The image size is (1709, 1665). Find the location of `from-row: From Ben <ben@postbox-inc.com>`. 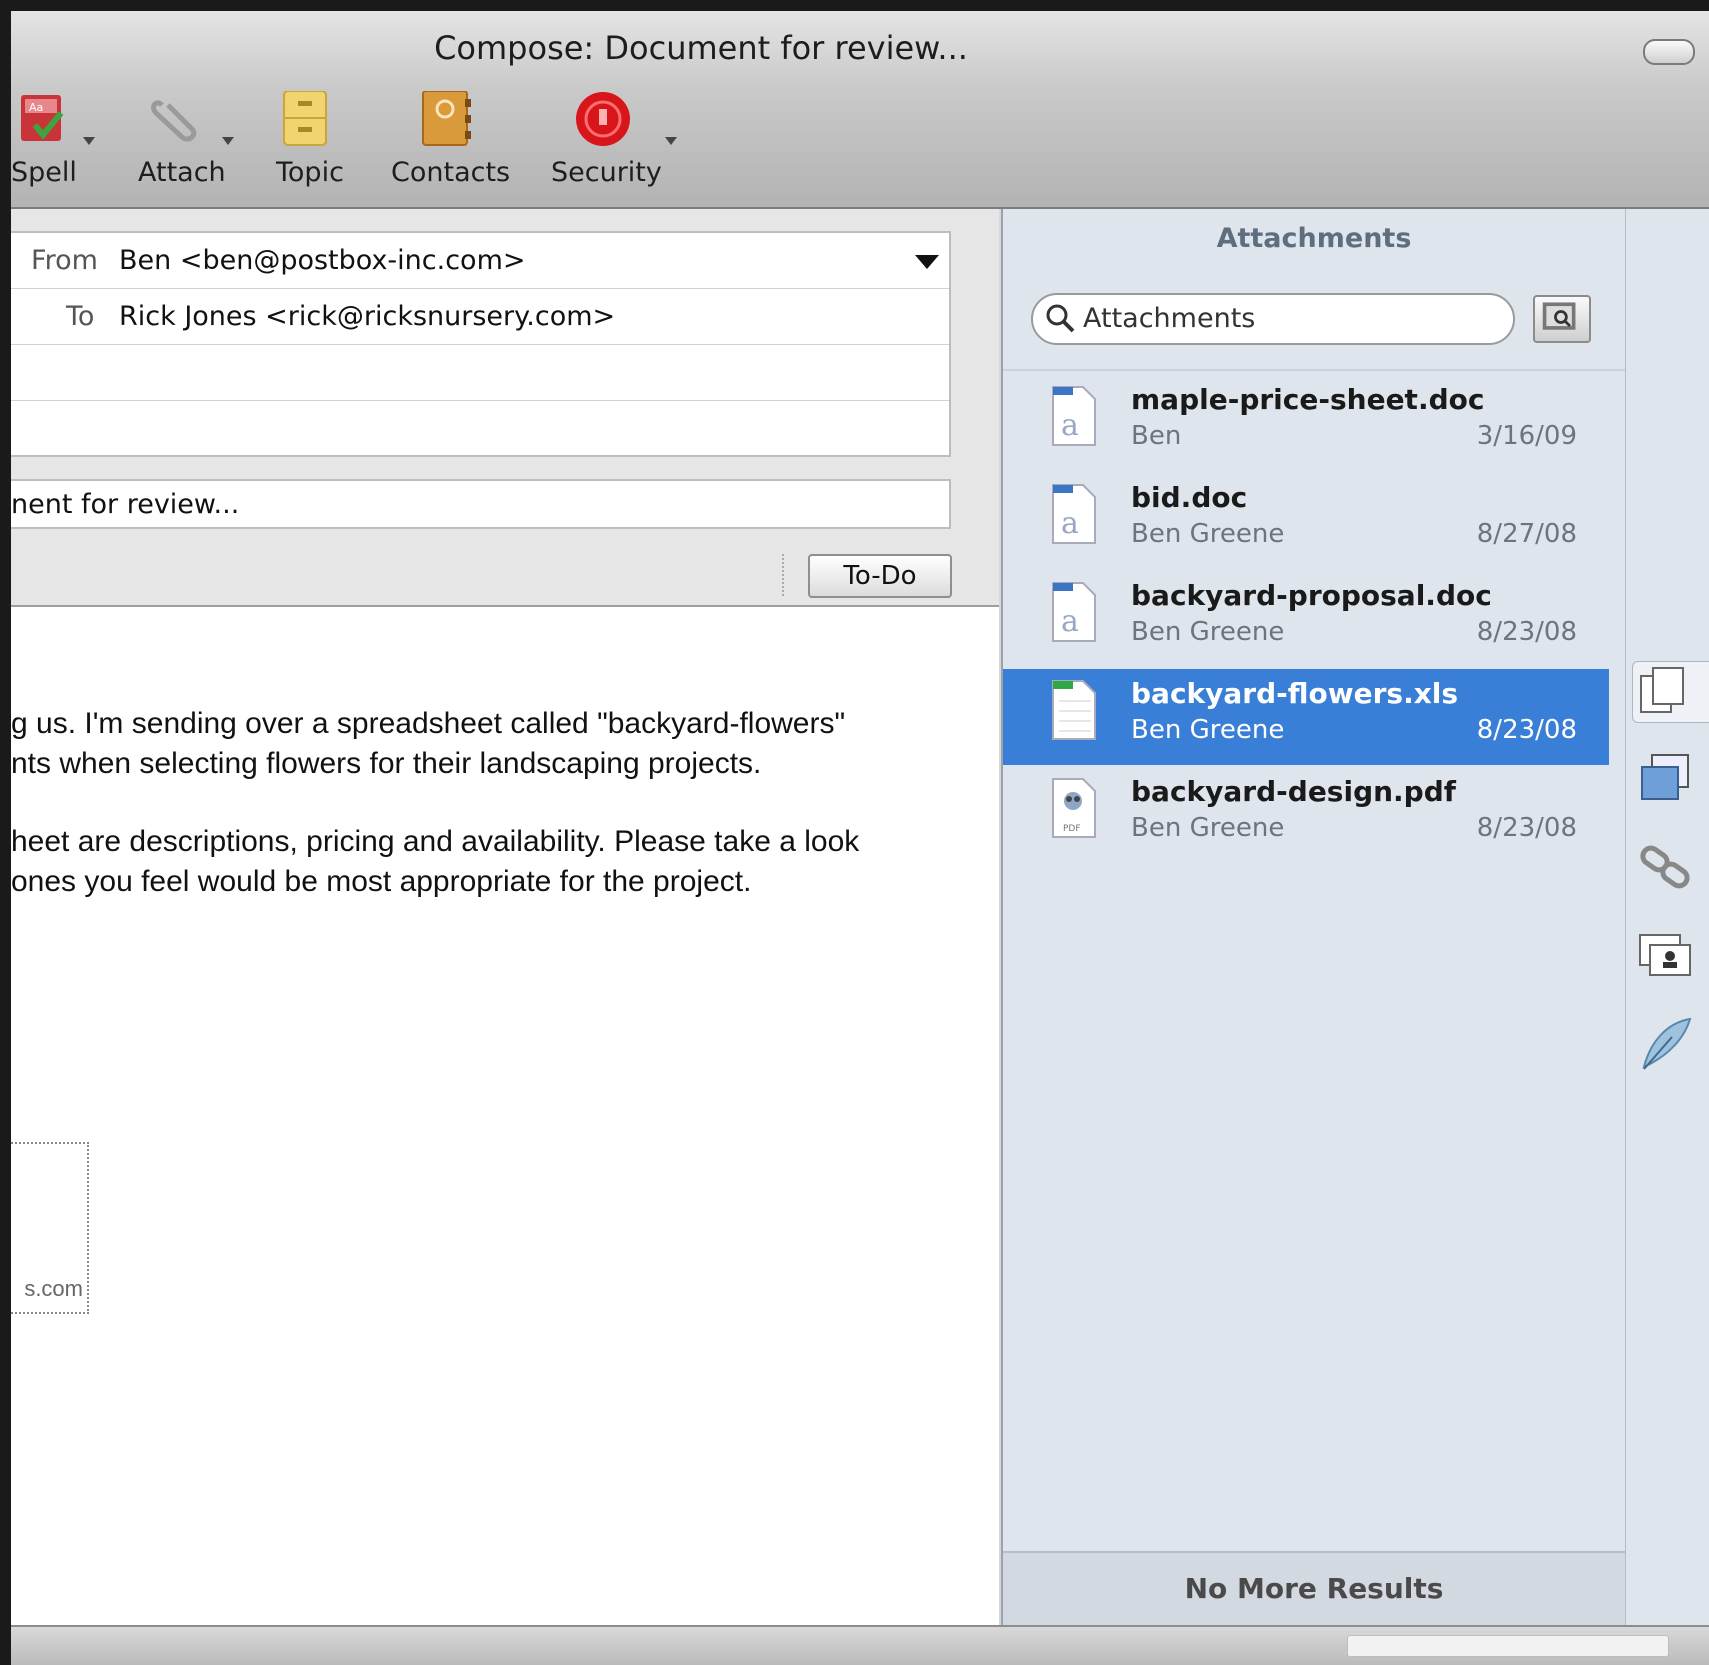

from-row: From Ben <ben@postbox-inc.com> is located at coordinates (480, 261).